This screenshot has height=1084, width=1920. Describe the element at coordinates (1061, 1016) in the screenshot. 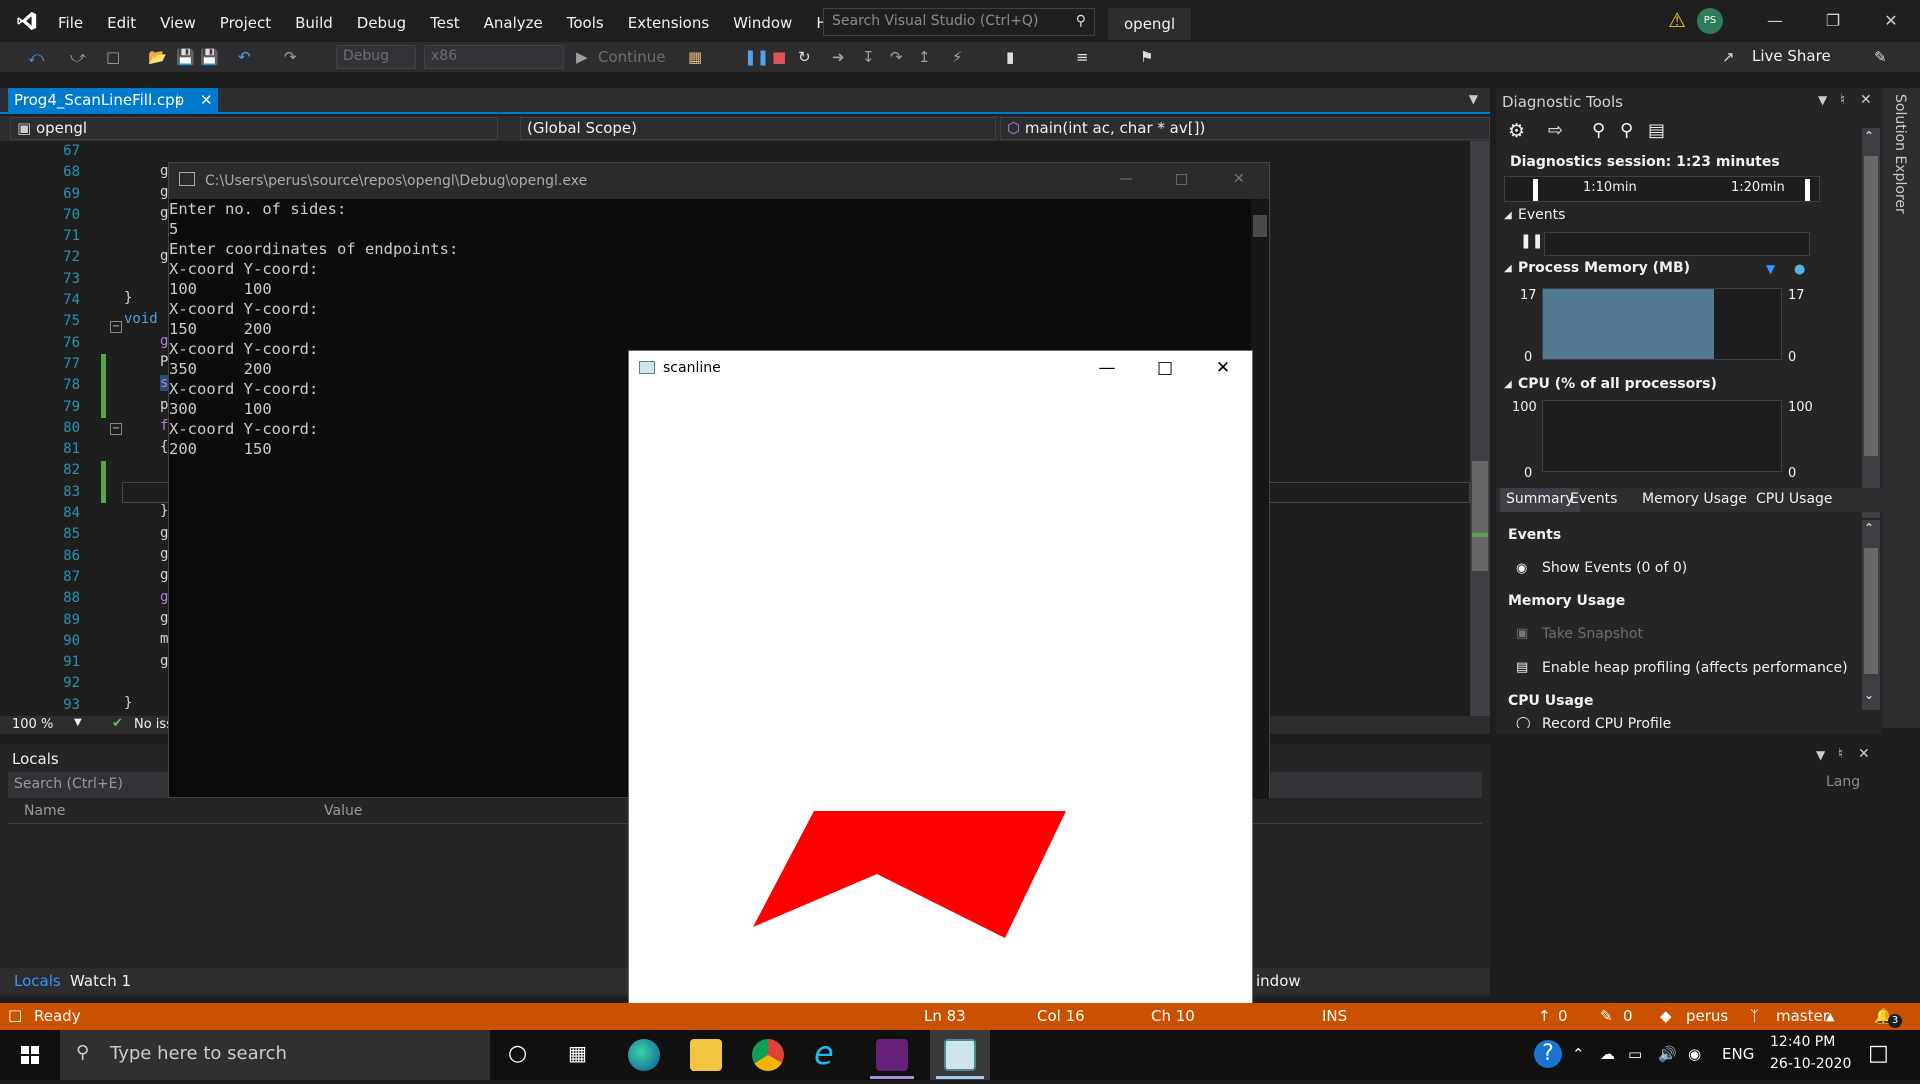

I see `status-column: Col 16` at that location.